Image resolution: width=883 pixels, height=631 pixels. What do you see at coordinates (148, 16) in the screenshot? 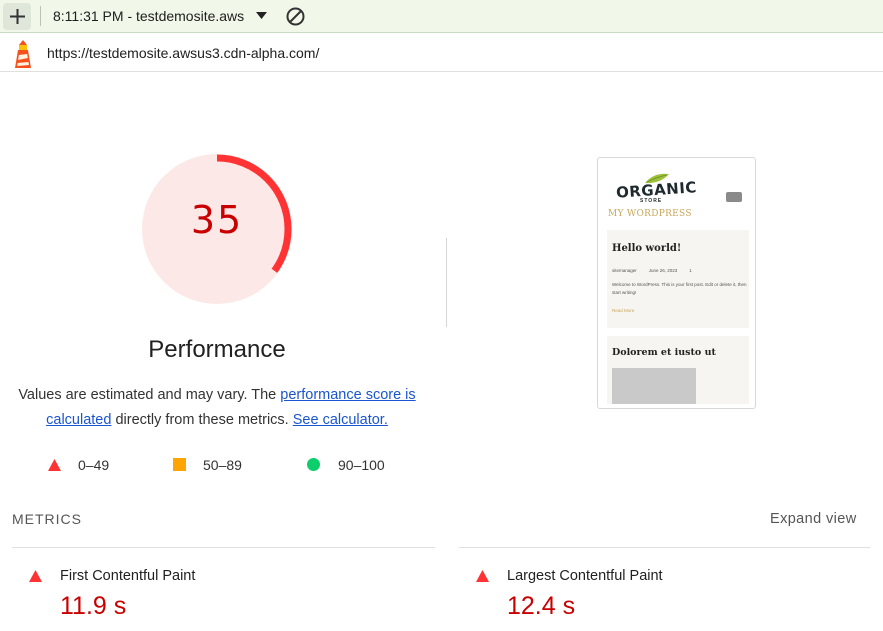
I see `report-selector: 8:11:31 PM - testdemosite.aws` at bounding box center [148, 16].